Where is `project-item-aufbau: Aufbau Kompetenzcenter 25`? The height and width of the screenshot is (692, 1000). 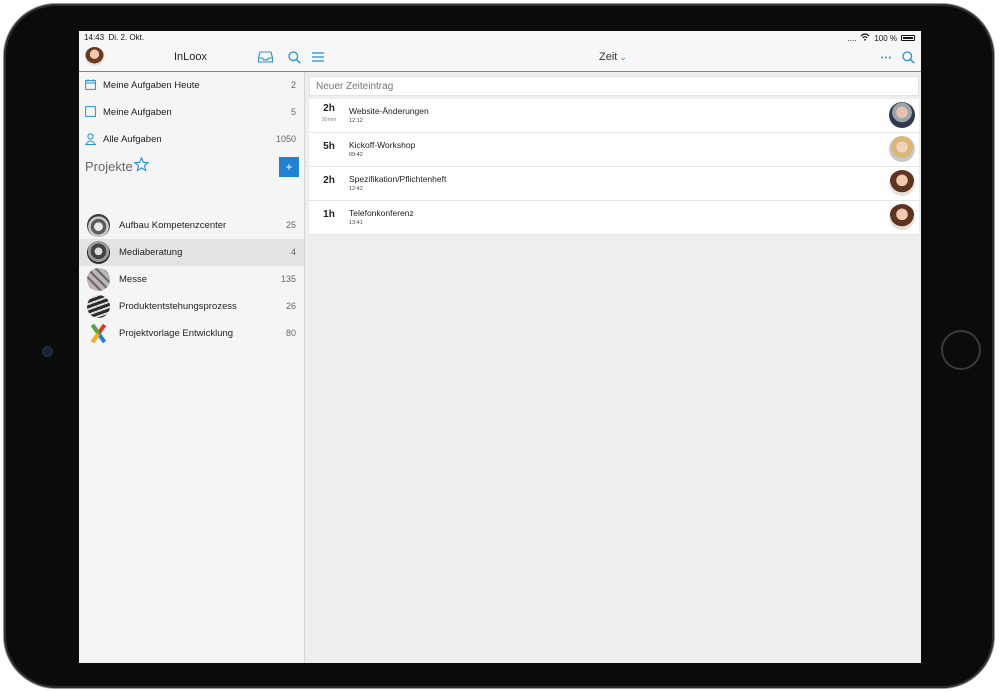
project-item-aufbau: Aufbau Kompetenzcenter 25 is located at coordinates (191, 225).